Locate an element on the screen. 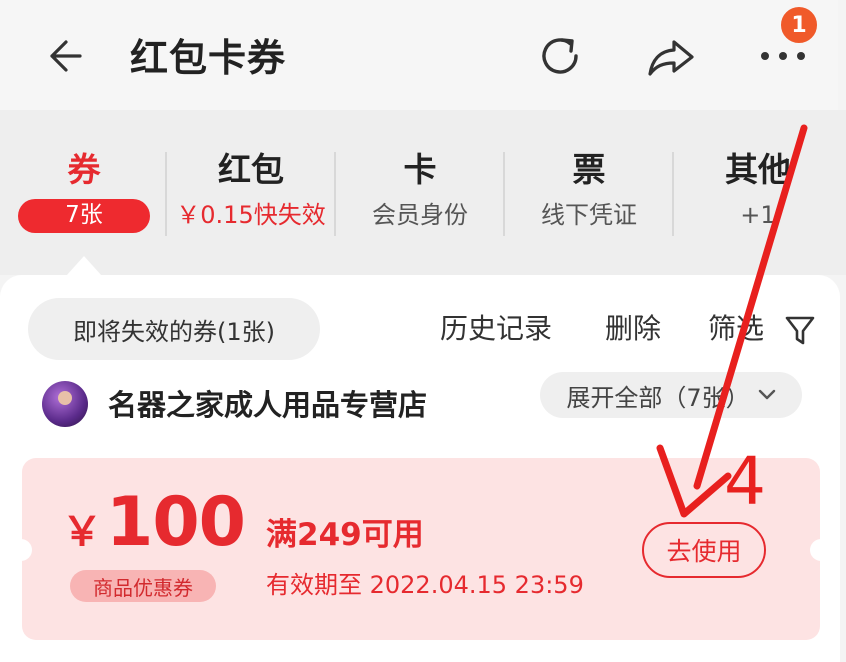 The image size is (846, 662). coupon-condition: 满249可用 is located at coordinates (345, 535).